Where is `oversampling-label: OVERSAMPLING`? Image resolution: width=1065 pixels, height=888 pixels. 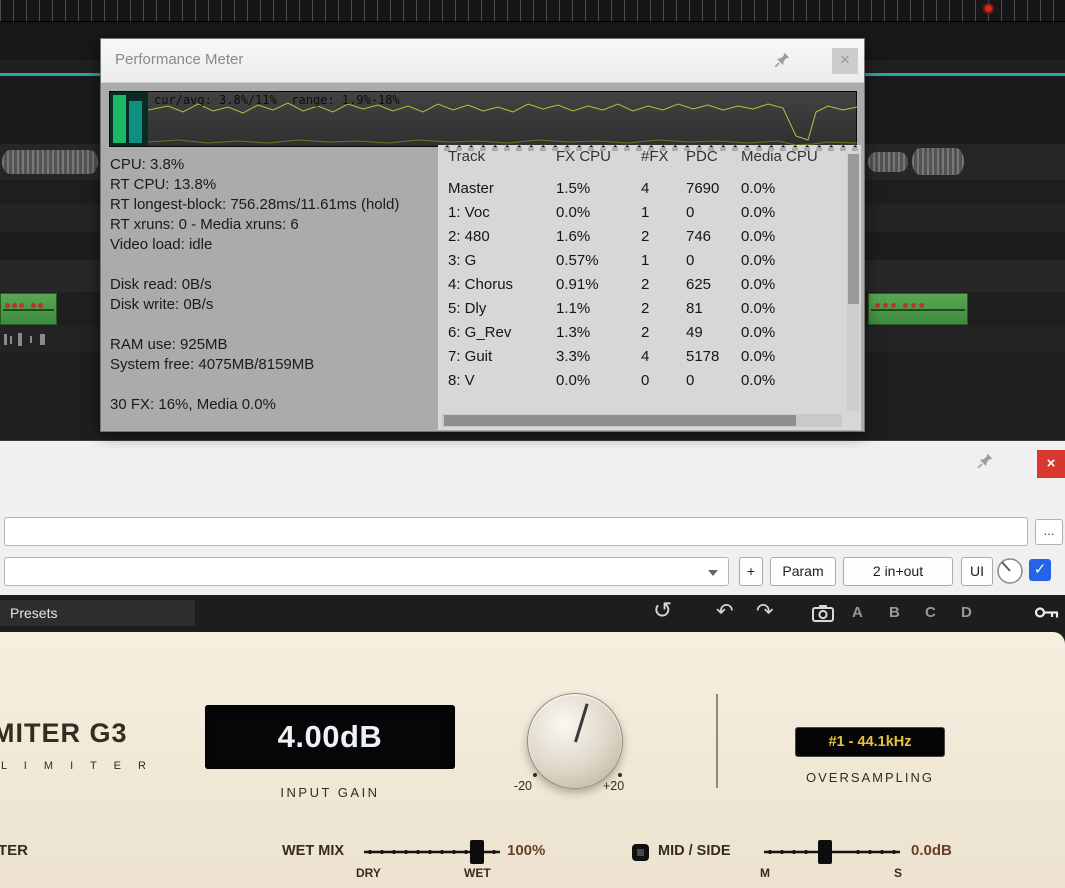
oversampling-label: OVERSAMPLING is located at coordinates (870, 777).